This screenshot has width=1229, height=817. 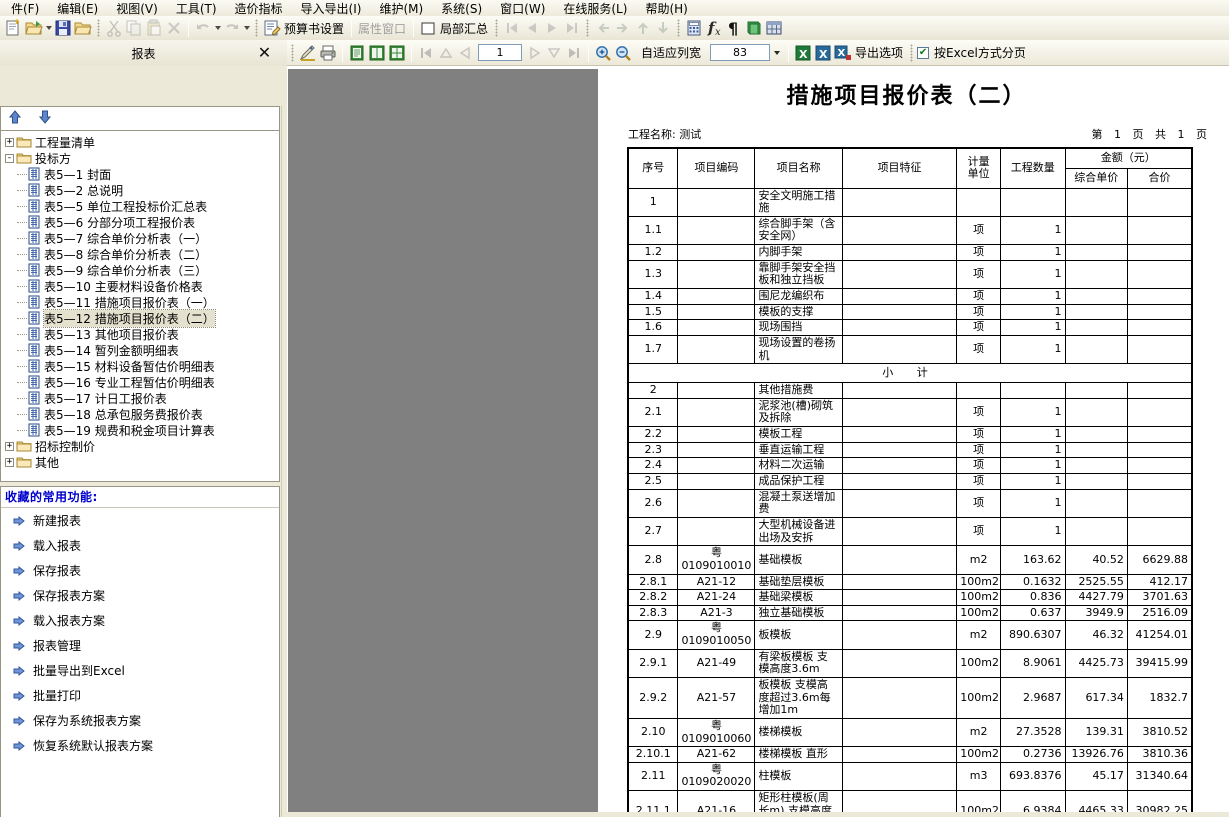 What do you see at coordinates (910, 296) in the screenshot?
I see `table-row: 1.4 围尼龙编织布 项 1` at bounding box center [910, 296].